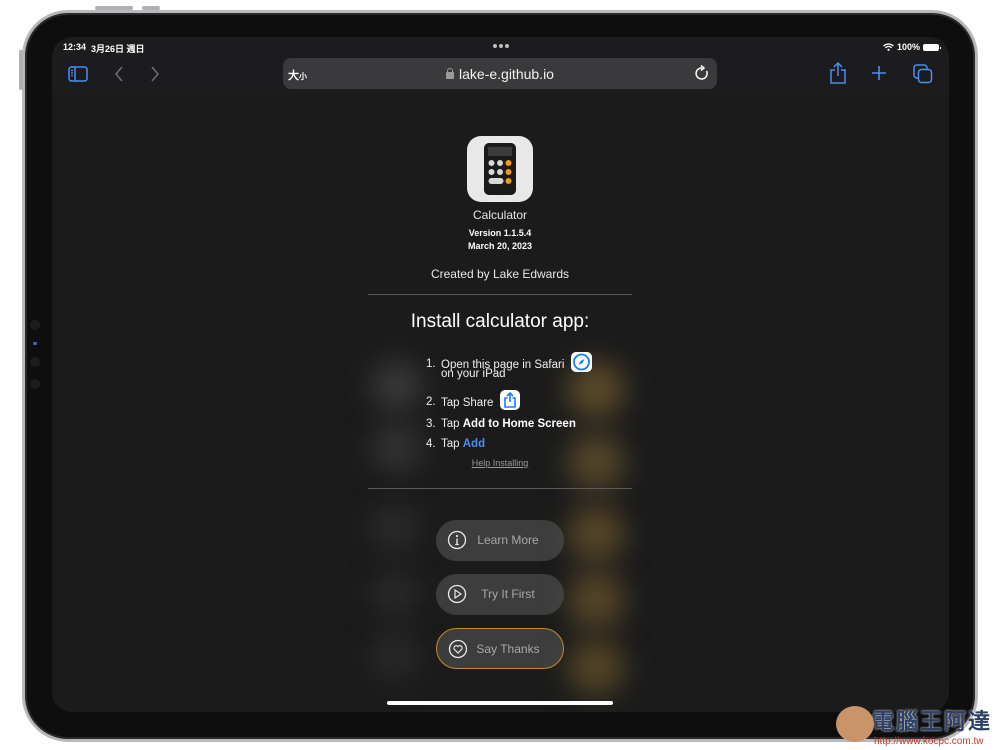 The width and height of the screenshot is (1000, 750). Describe the element at coordinates (932, 721) in the screenshot. I see `watermark-title: 電腦王阿達` at that location.